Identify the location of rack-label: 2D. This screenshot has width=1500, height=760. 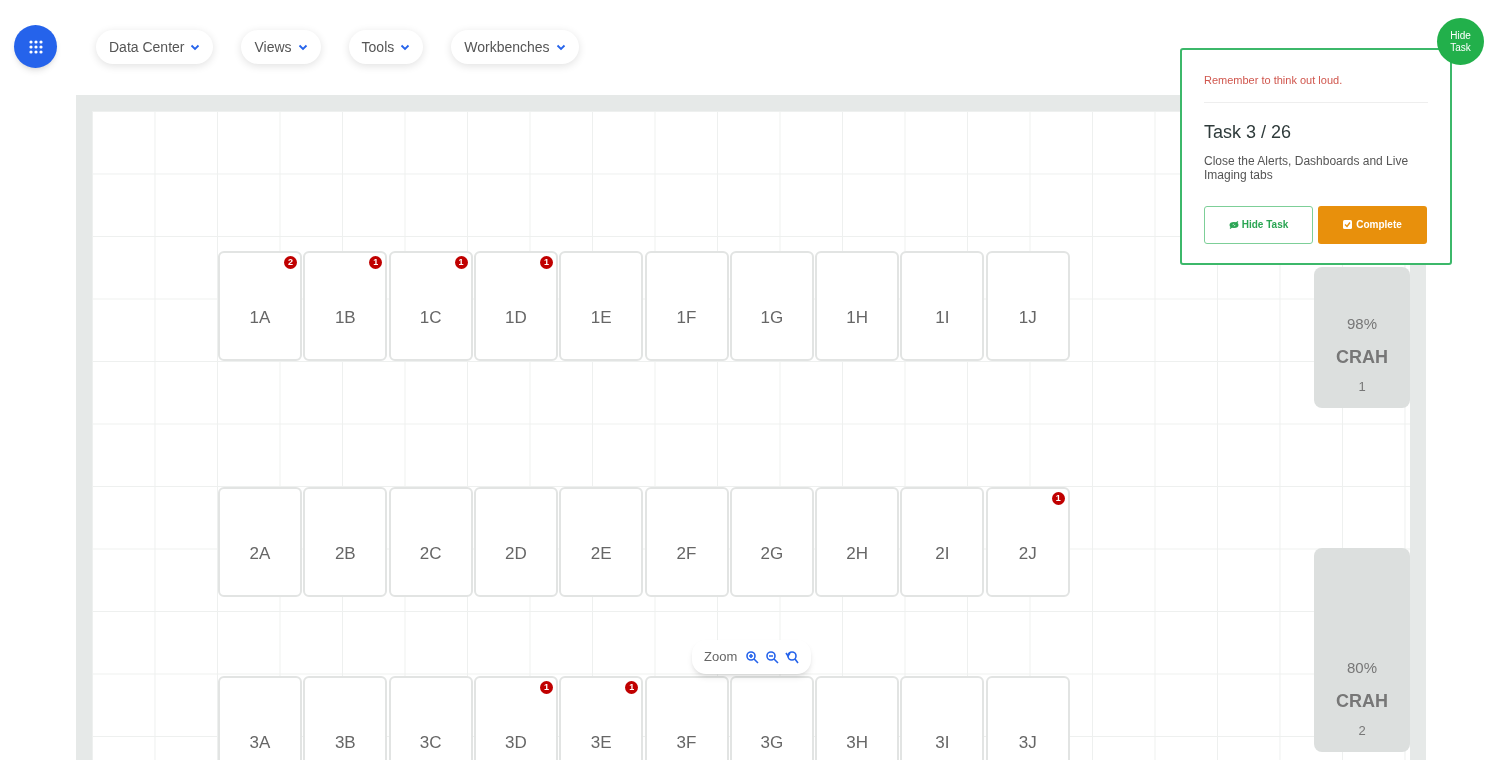
(516, 554).